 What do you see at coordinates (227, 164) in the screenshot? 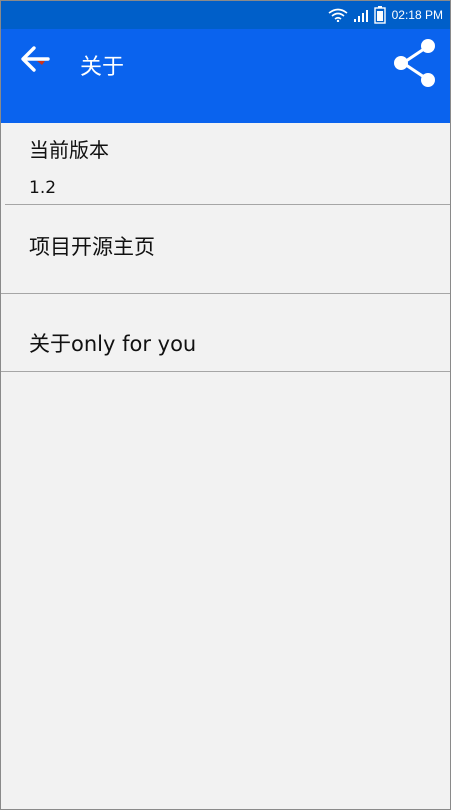
I see `list-item-version: 当前版本 1.2` at bounding box center [227, 164].